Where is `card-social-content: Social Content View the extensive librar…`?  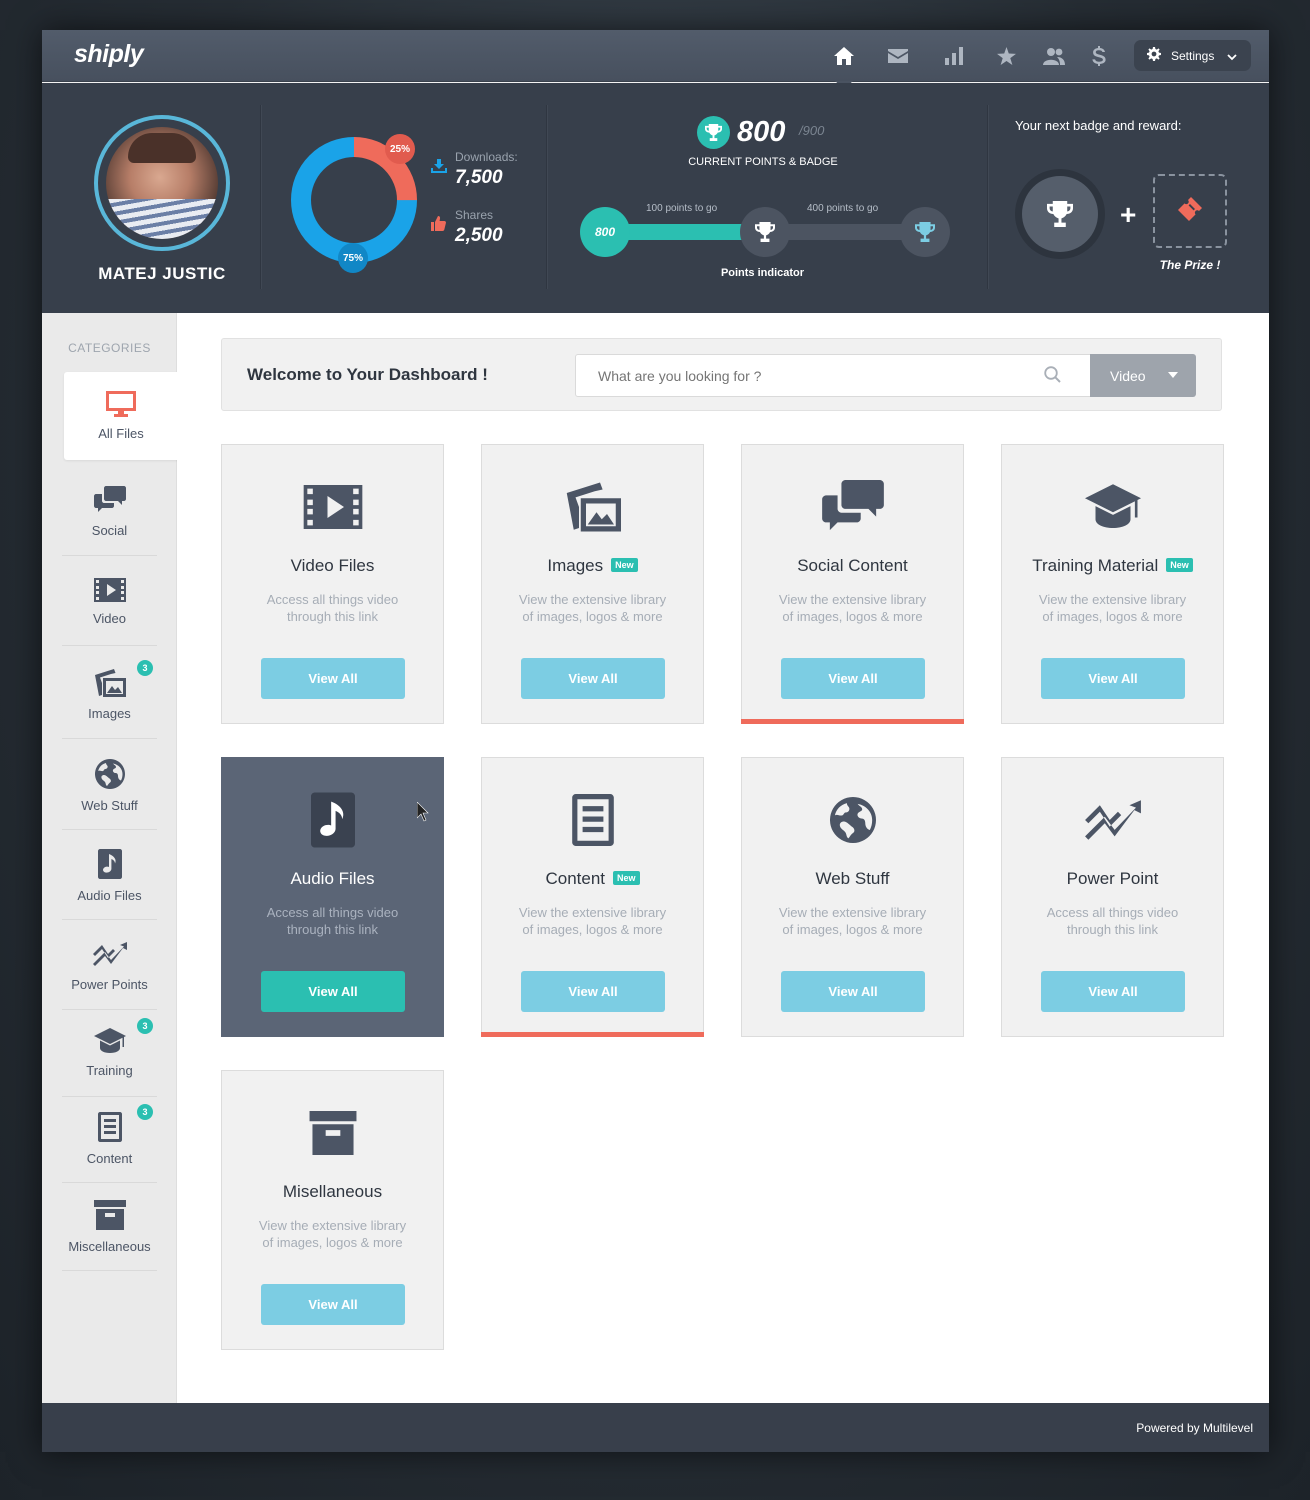
card-social-content: Social Content View the extensive librar… is located at coordinates (852, 584).